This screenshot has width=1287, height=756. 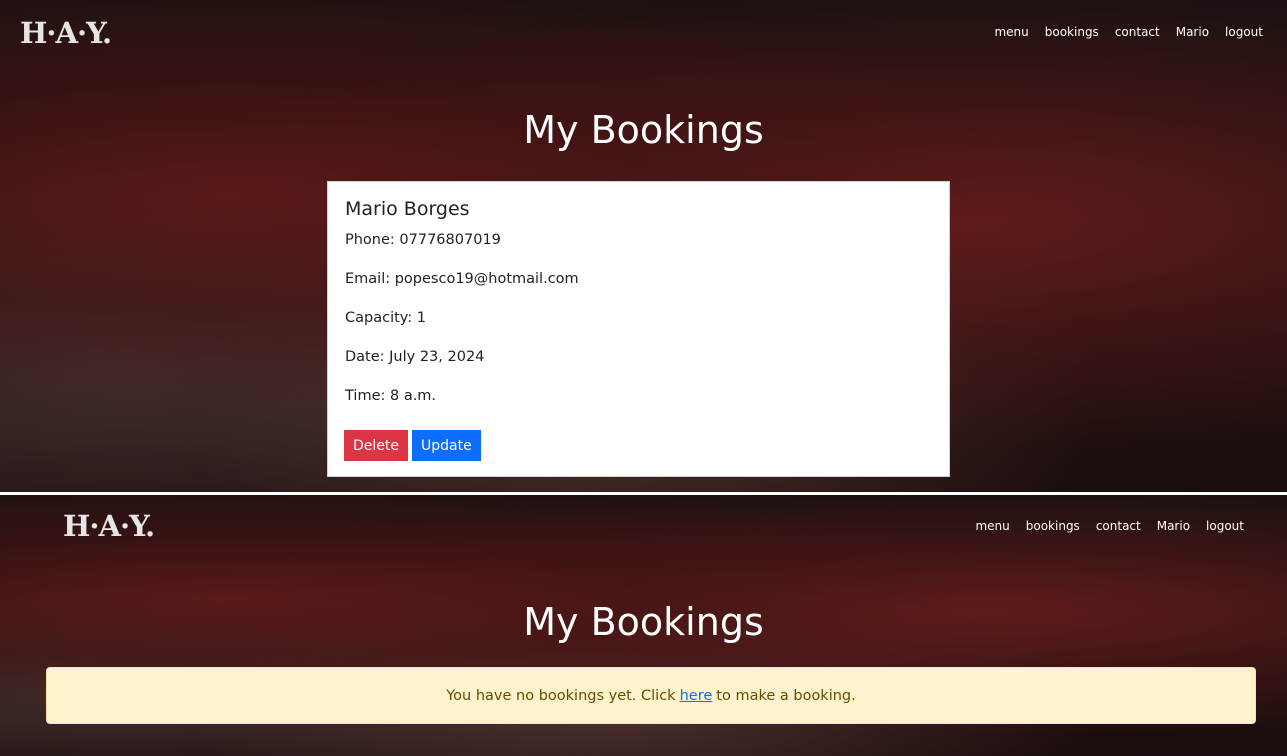 What do you see at coordinates (376, 445) in the screenshot?
I see `delete-button: Delete` at bounding box center [376, 445].